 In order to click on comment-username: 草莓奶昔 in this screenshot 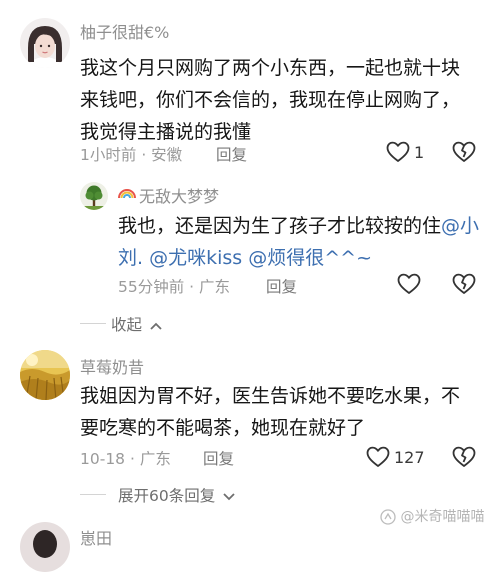, I will do `click(112, 366)`.